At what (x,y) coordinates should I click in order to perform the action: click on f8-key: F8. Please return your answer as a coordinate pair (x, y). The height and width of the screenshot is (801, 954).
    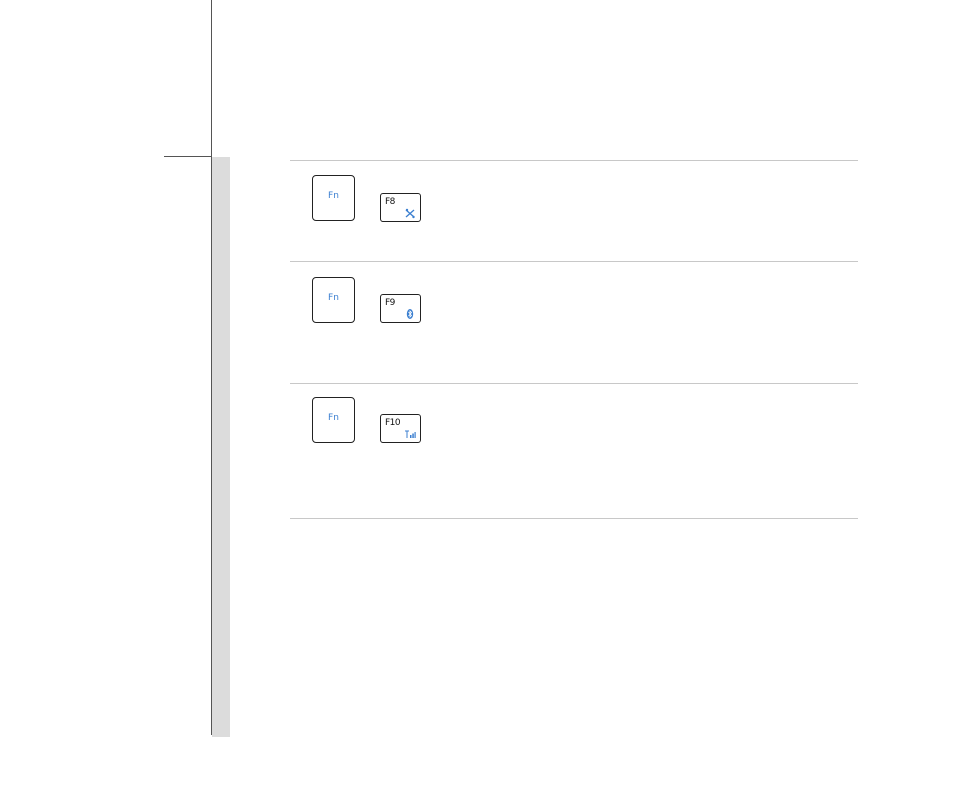
    Looking at the image, I should click on (400, 207).